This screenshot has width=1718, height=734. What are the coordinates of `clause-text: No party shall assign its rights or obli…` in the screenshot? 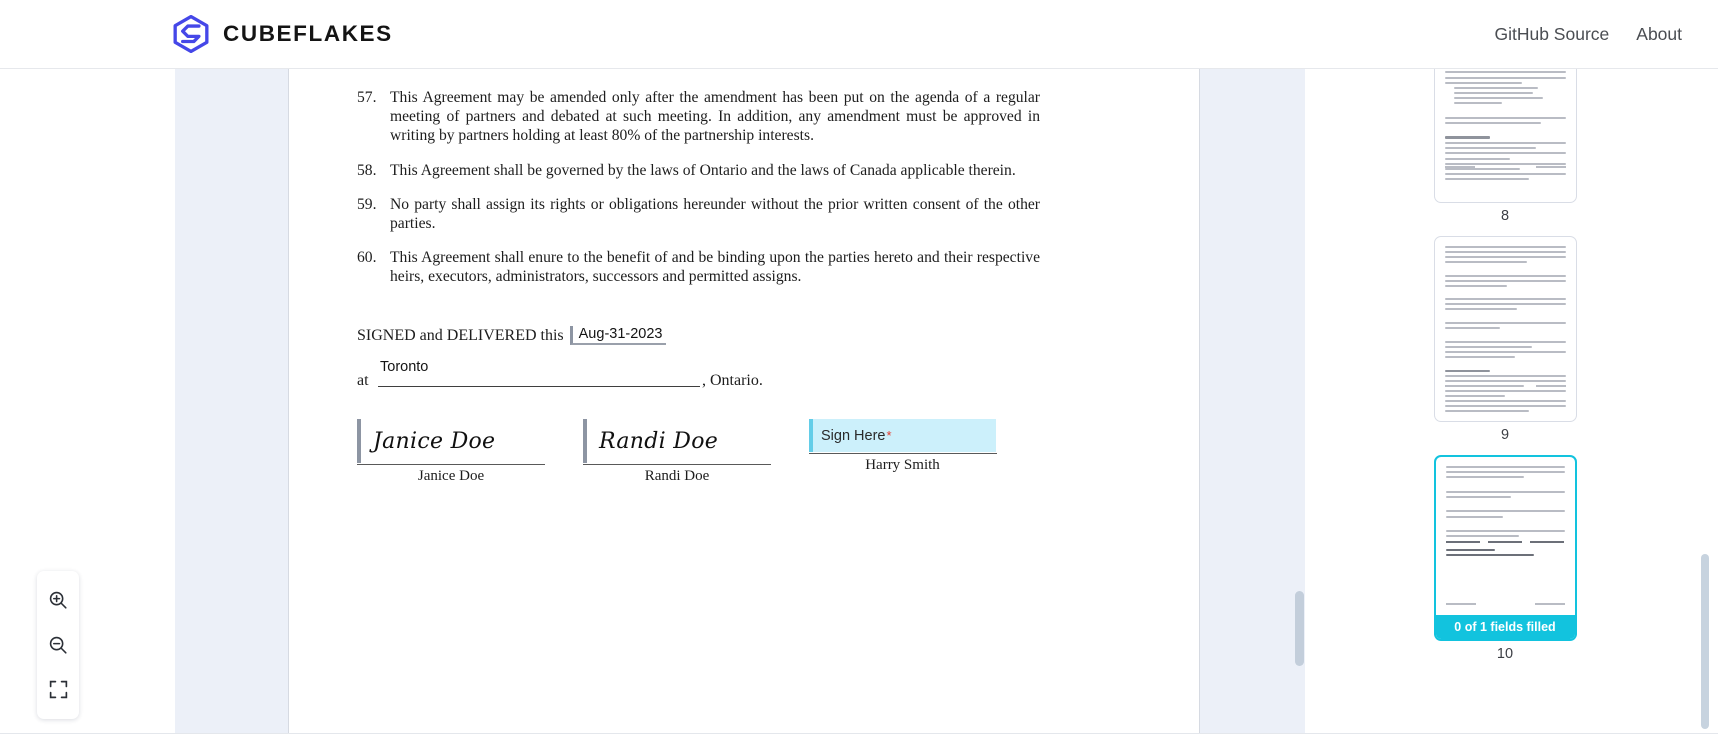 It's located at (715, 214).